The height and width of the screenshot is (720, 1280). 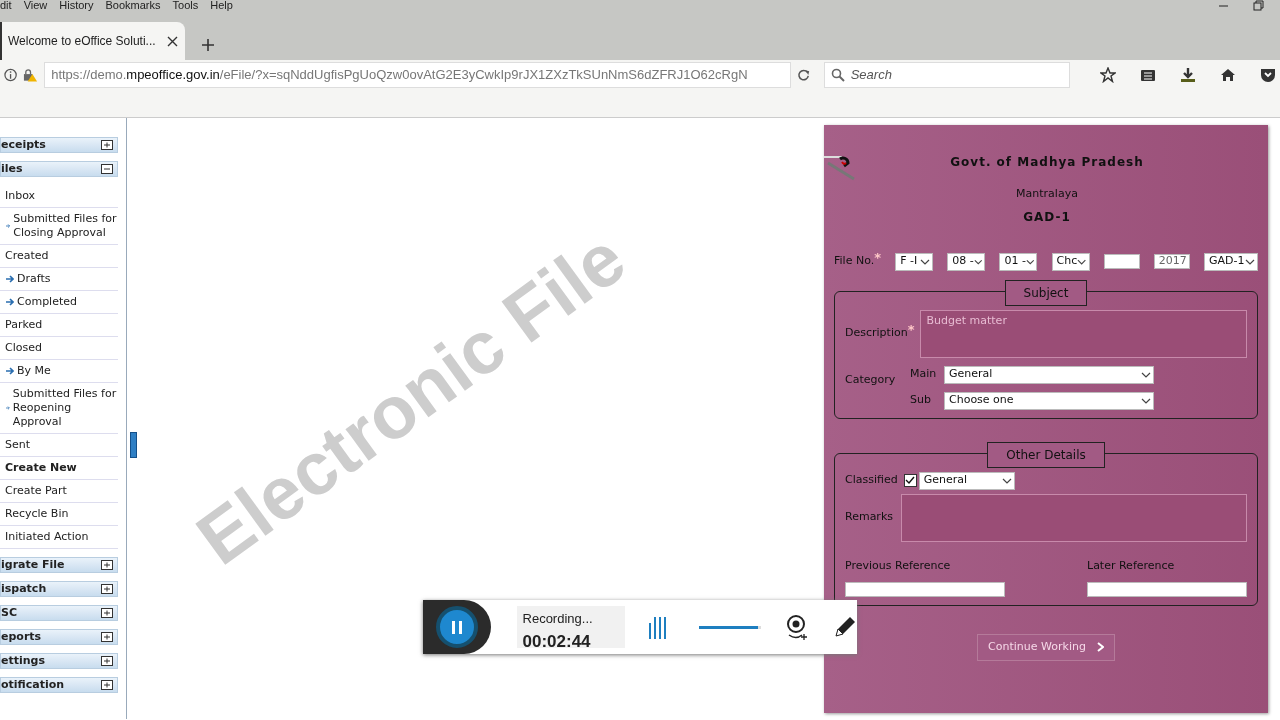 I want to click on warning-lock-icon, so click(x=31, y=75).